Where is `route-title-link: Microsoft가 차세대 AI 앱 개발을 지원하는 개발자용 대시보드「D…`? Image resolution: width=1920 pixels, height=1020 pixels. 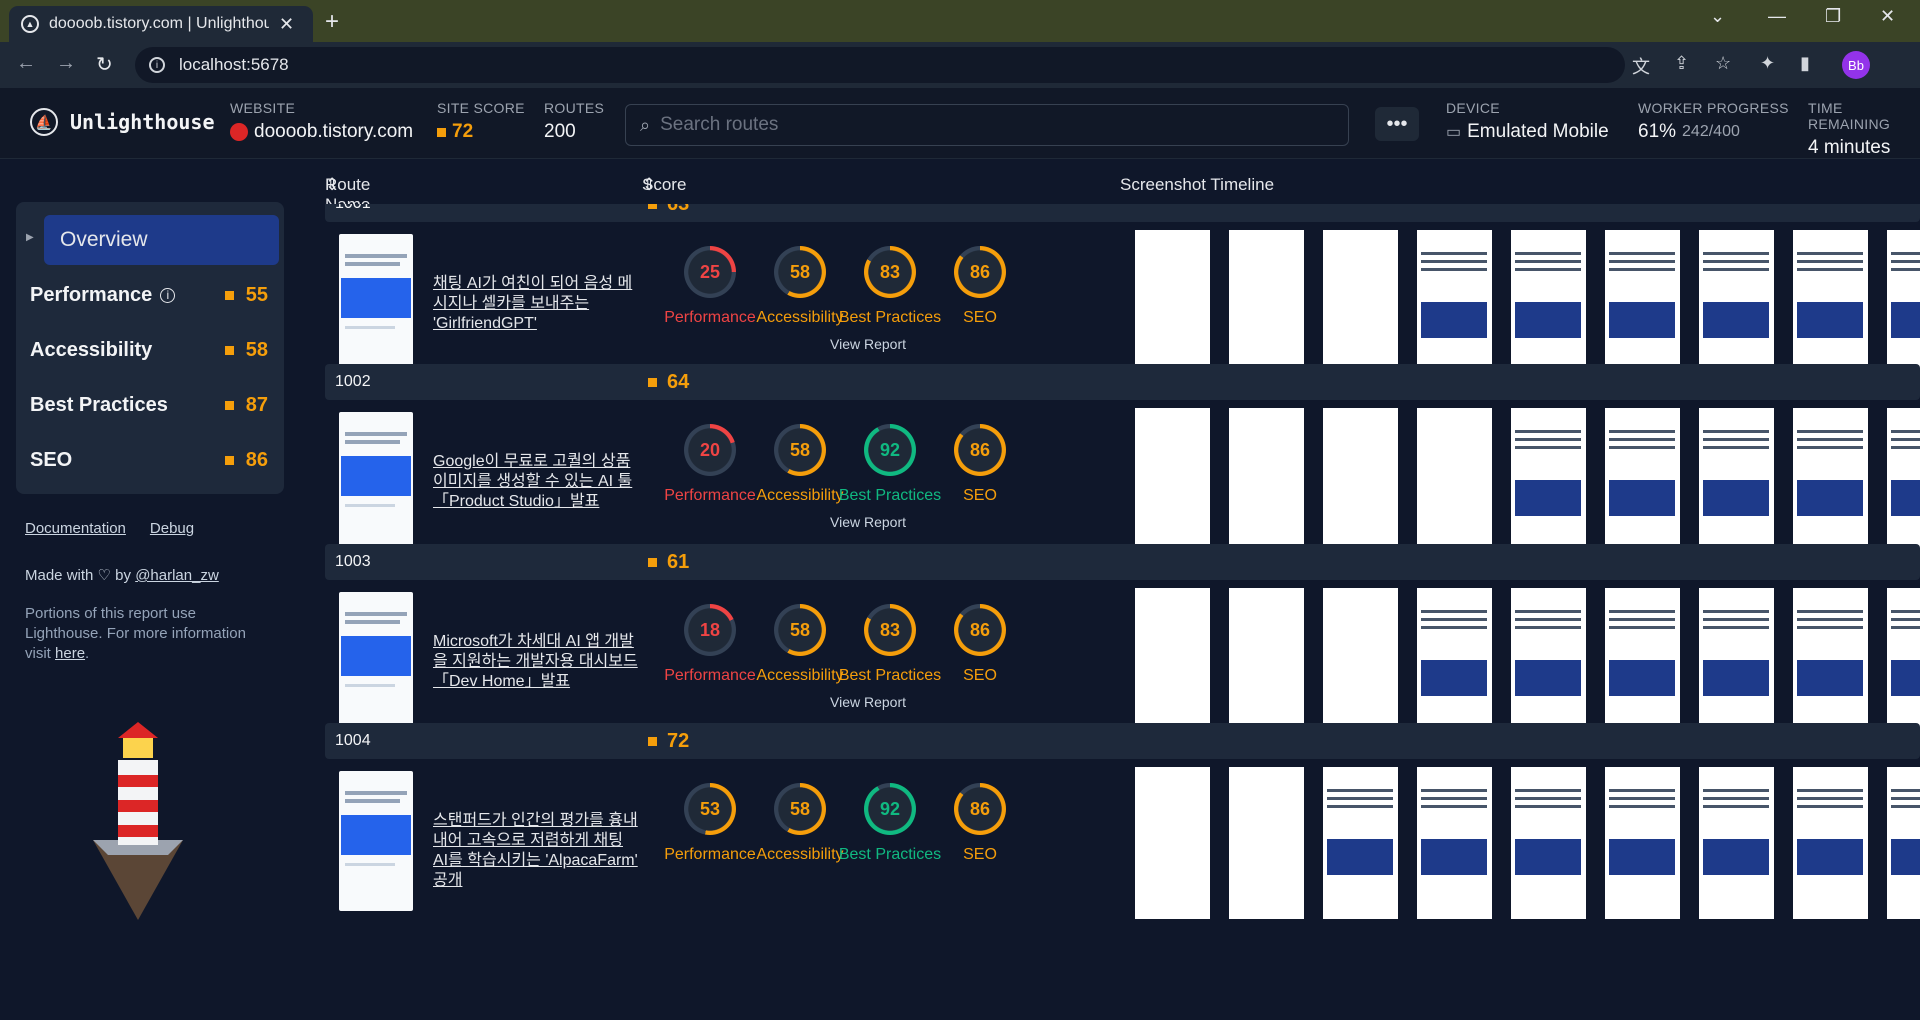
route-title-link: Microsoft가 차세대 AI 앱 개발을 지원하는 개발자용 대시보드「D… is located at coordinates (535, 662).